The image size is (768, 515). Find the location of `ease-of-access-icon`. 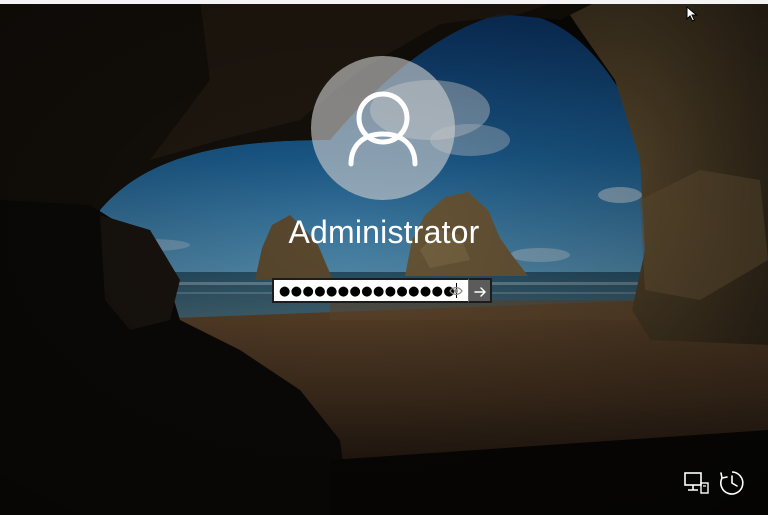

ease-of-access-icon is located at coordinates (732, 483).